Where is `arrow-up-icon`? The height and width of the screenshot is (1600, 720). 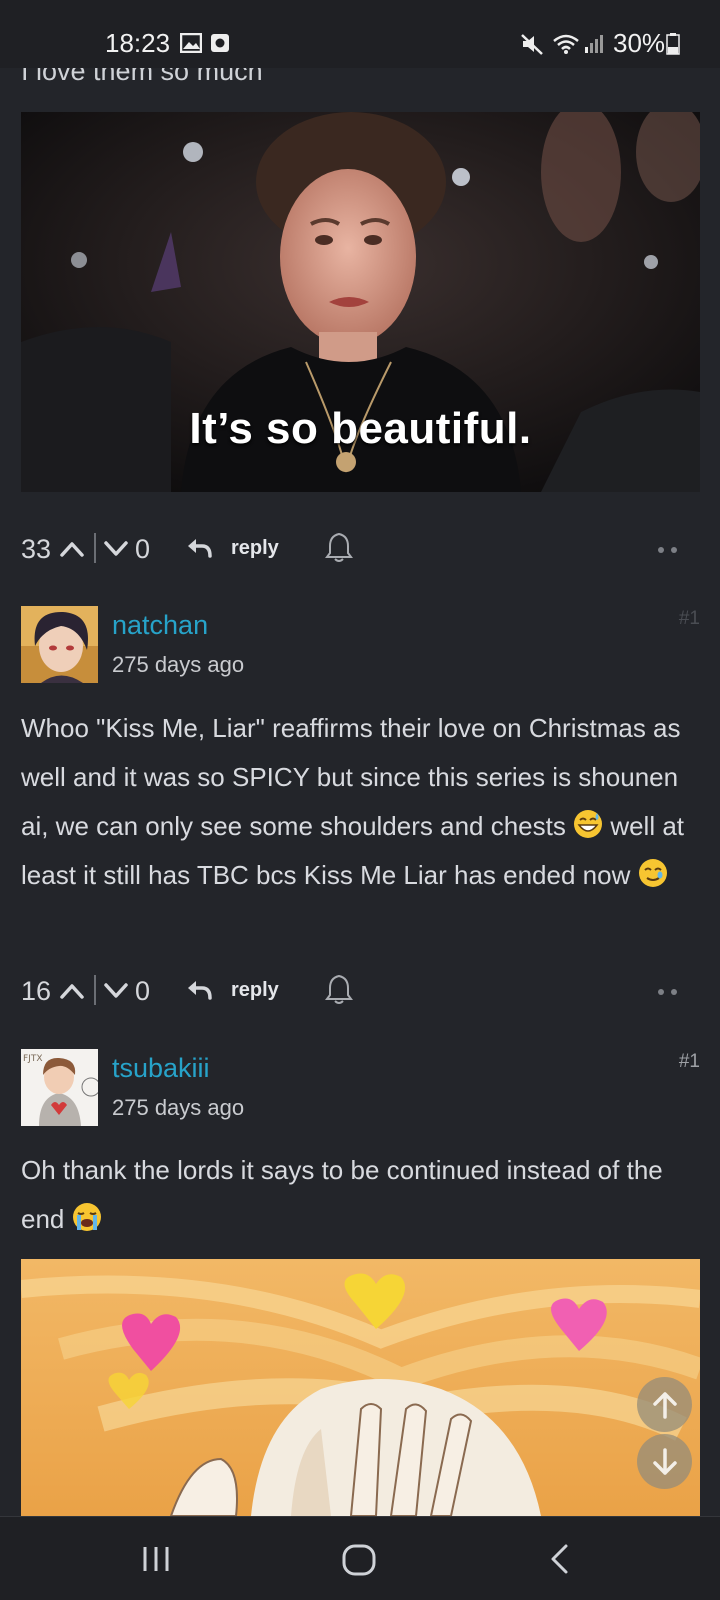 arrow-up-icon is located at coordinates (665, 1405).